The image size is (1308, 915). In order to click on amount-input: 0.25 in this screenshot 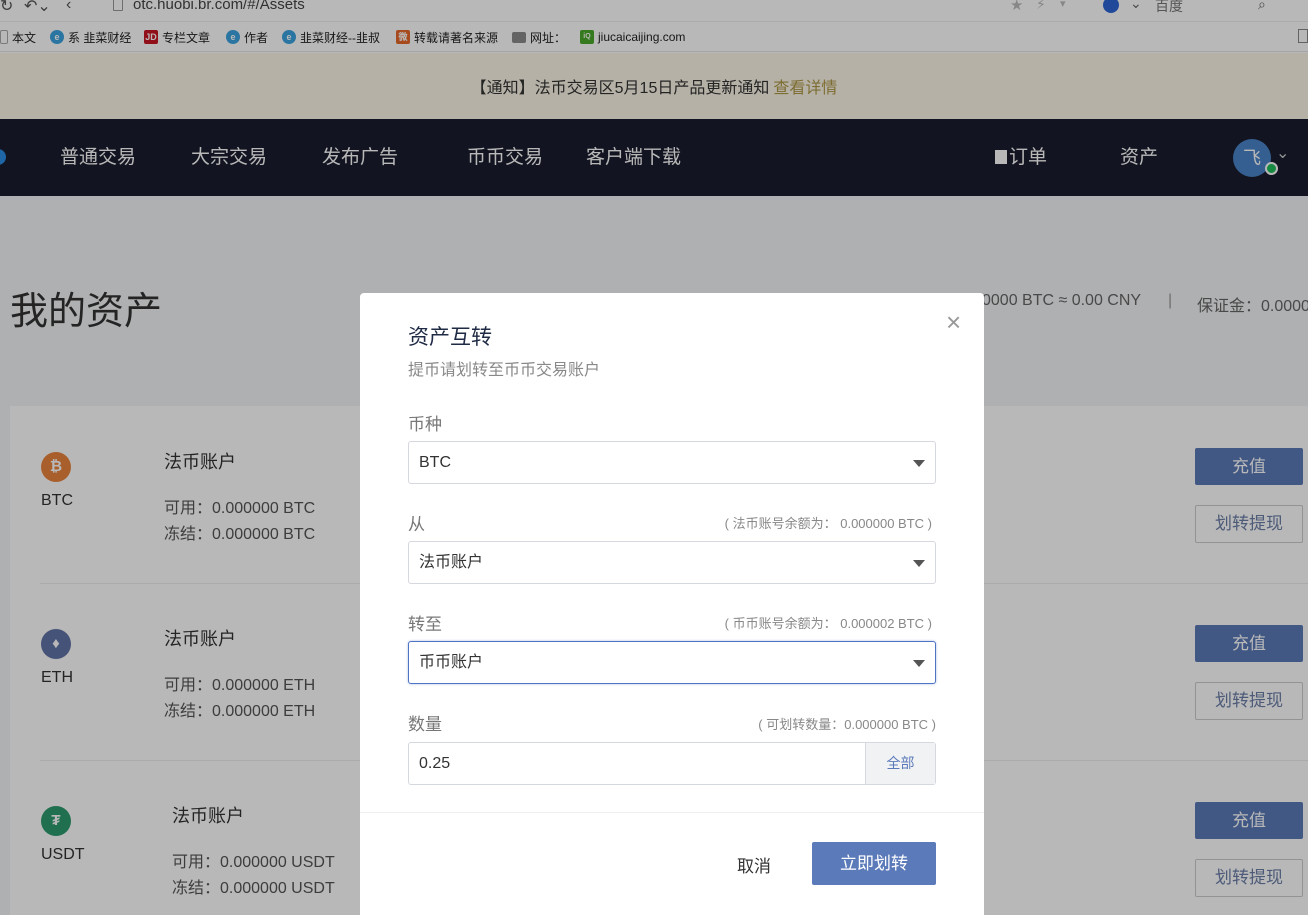, I will do `click(434, 763)`.